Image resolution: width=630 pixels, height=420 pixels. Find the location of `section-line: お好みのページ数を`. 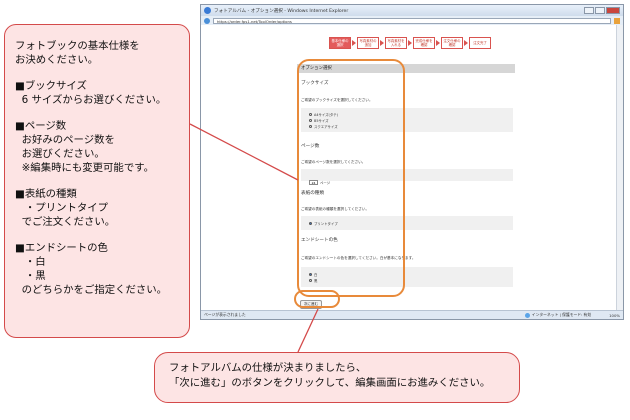

section-line: お好みのページ数を is located at coordinates (65, 140).